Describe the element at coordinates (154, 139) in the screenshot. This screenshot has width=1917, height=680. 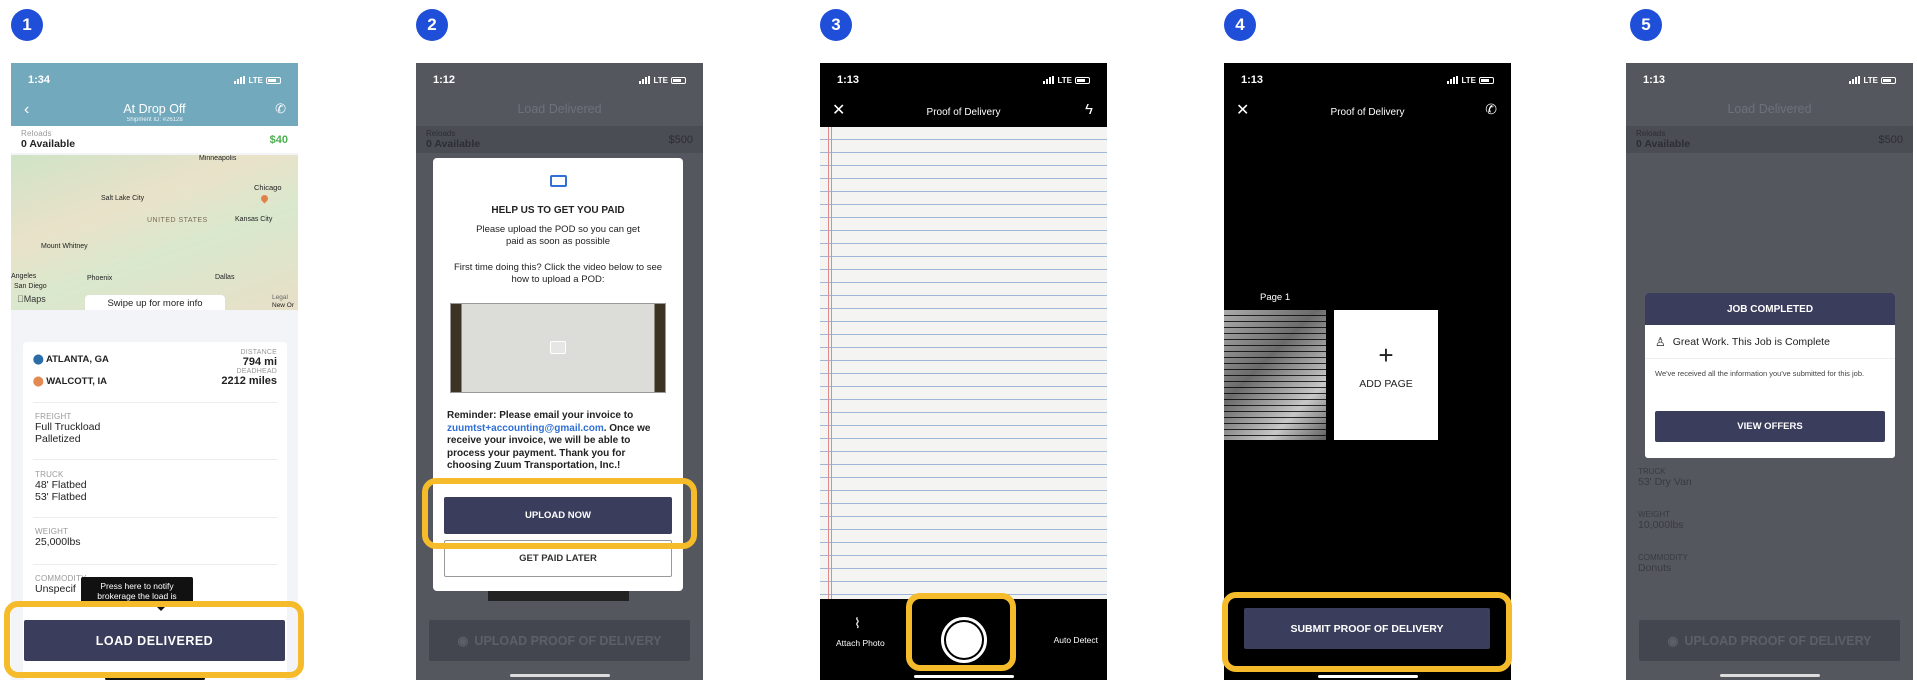
I see `reloads-row: Reloads 0 Available $40` at that location.